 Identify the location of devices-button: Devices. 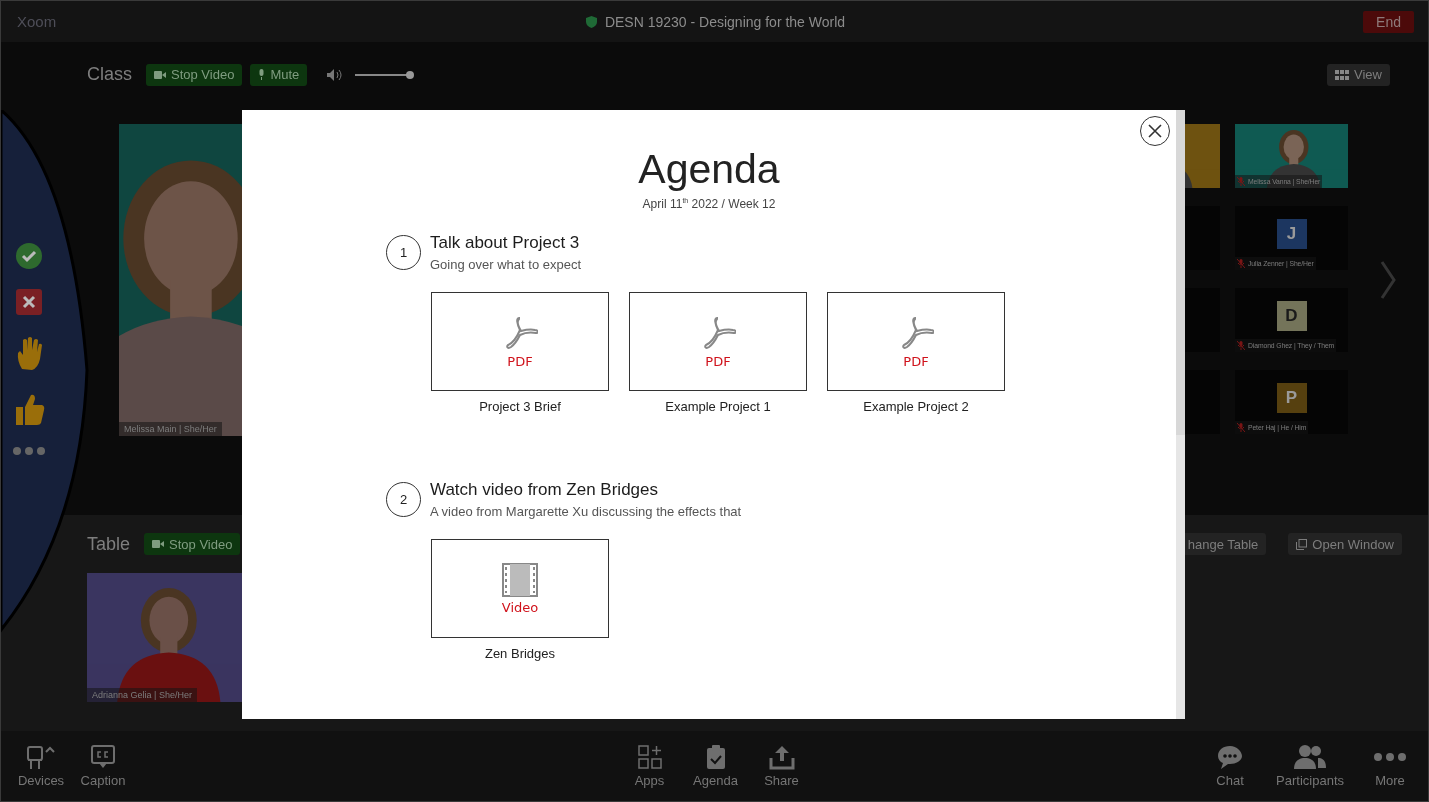
(41, 766).